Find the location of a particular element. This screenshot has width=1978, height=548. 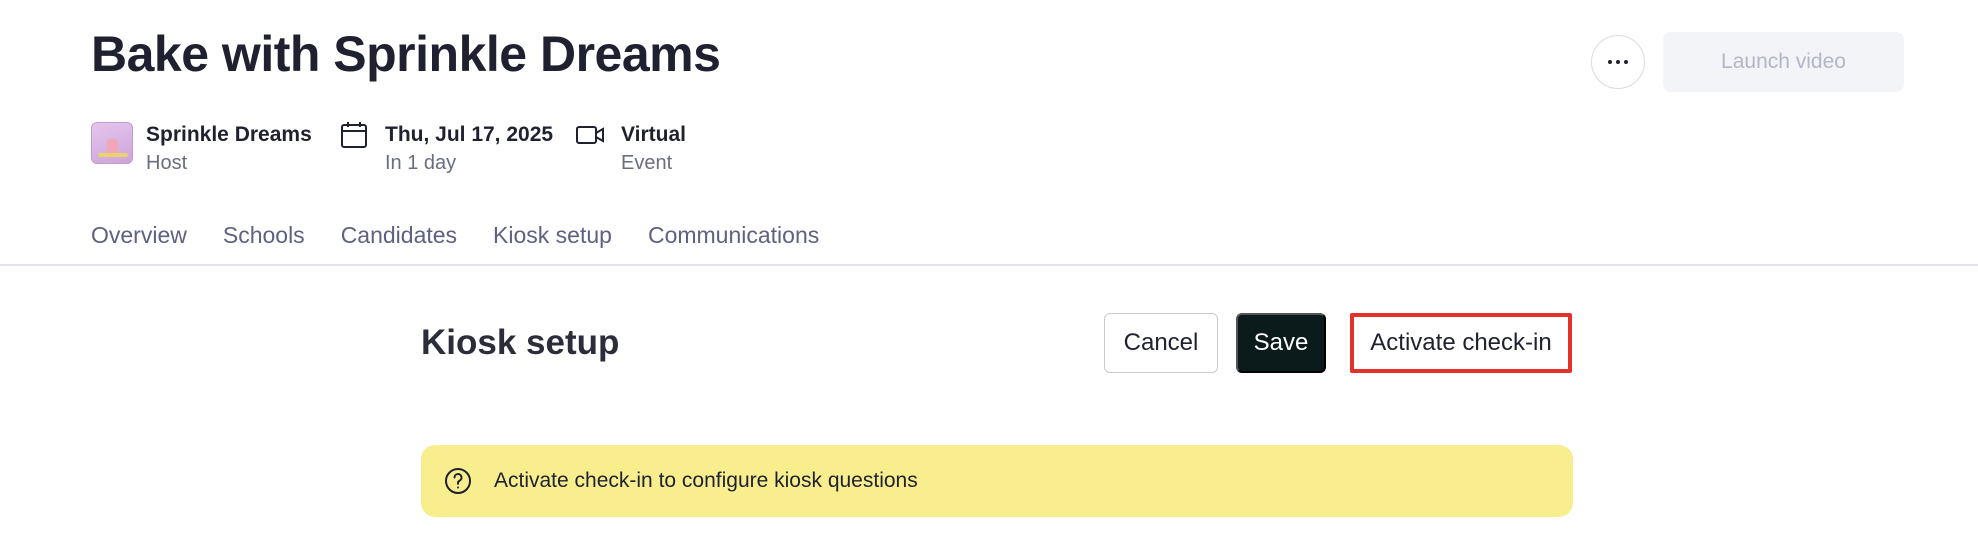

tab-communications: Communications is located at coordinates (733, 235).